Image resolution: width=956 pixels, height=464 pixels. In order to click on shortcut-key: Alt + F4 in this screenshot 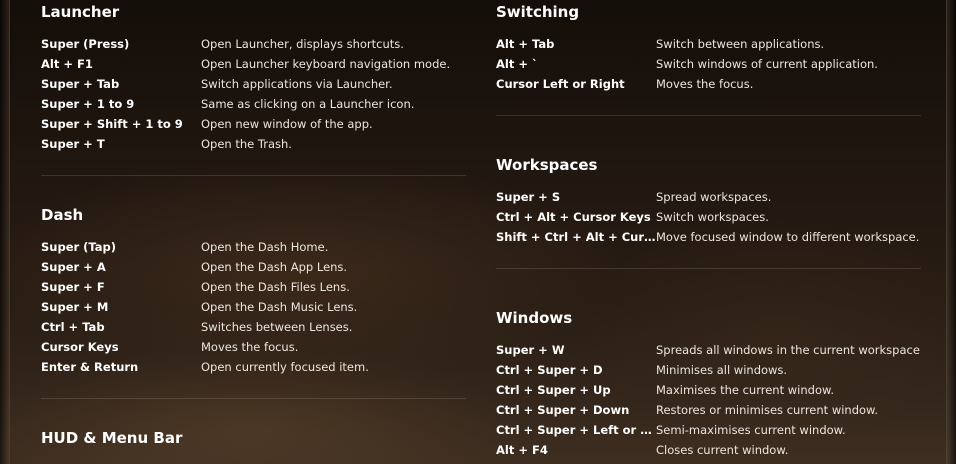, I will do `click(522, 450)`.